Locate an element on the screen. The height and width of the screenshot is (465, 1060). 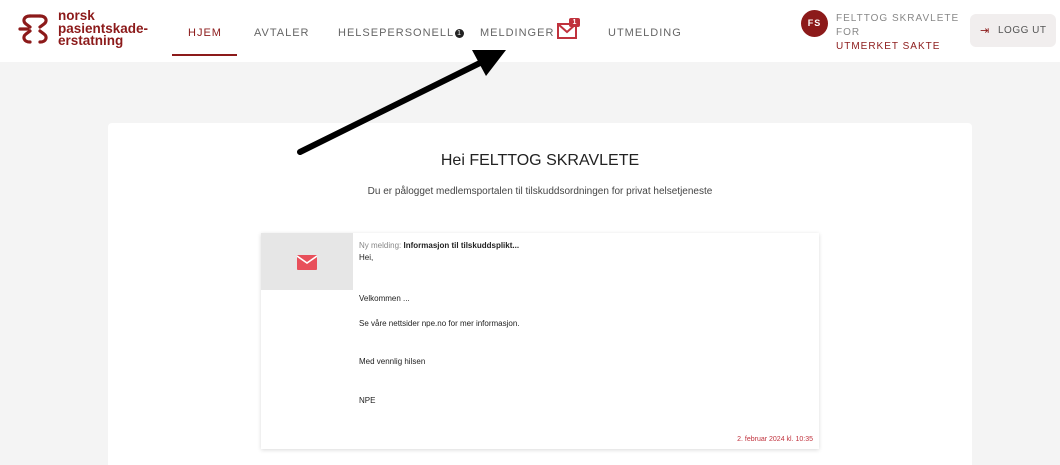
nav-item-utmelding: UTMELDING is located at coordinates (645, 33).